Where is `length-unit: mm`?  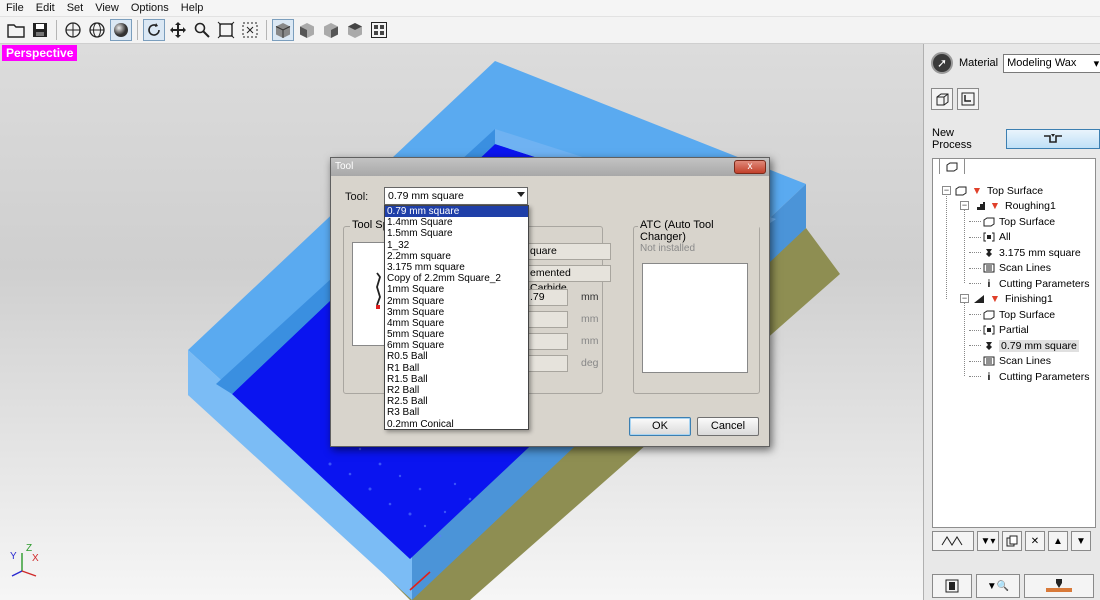
length-unit: mm is located at coordinates (590, 319).